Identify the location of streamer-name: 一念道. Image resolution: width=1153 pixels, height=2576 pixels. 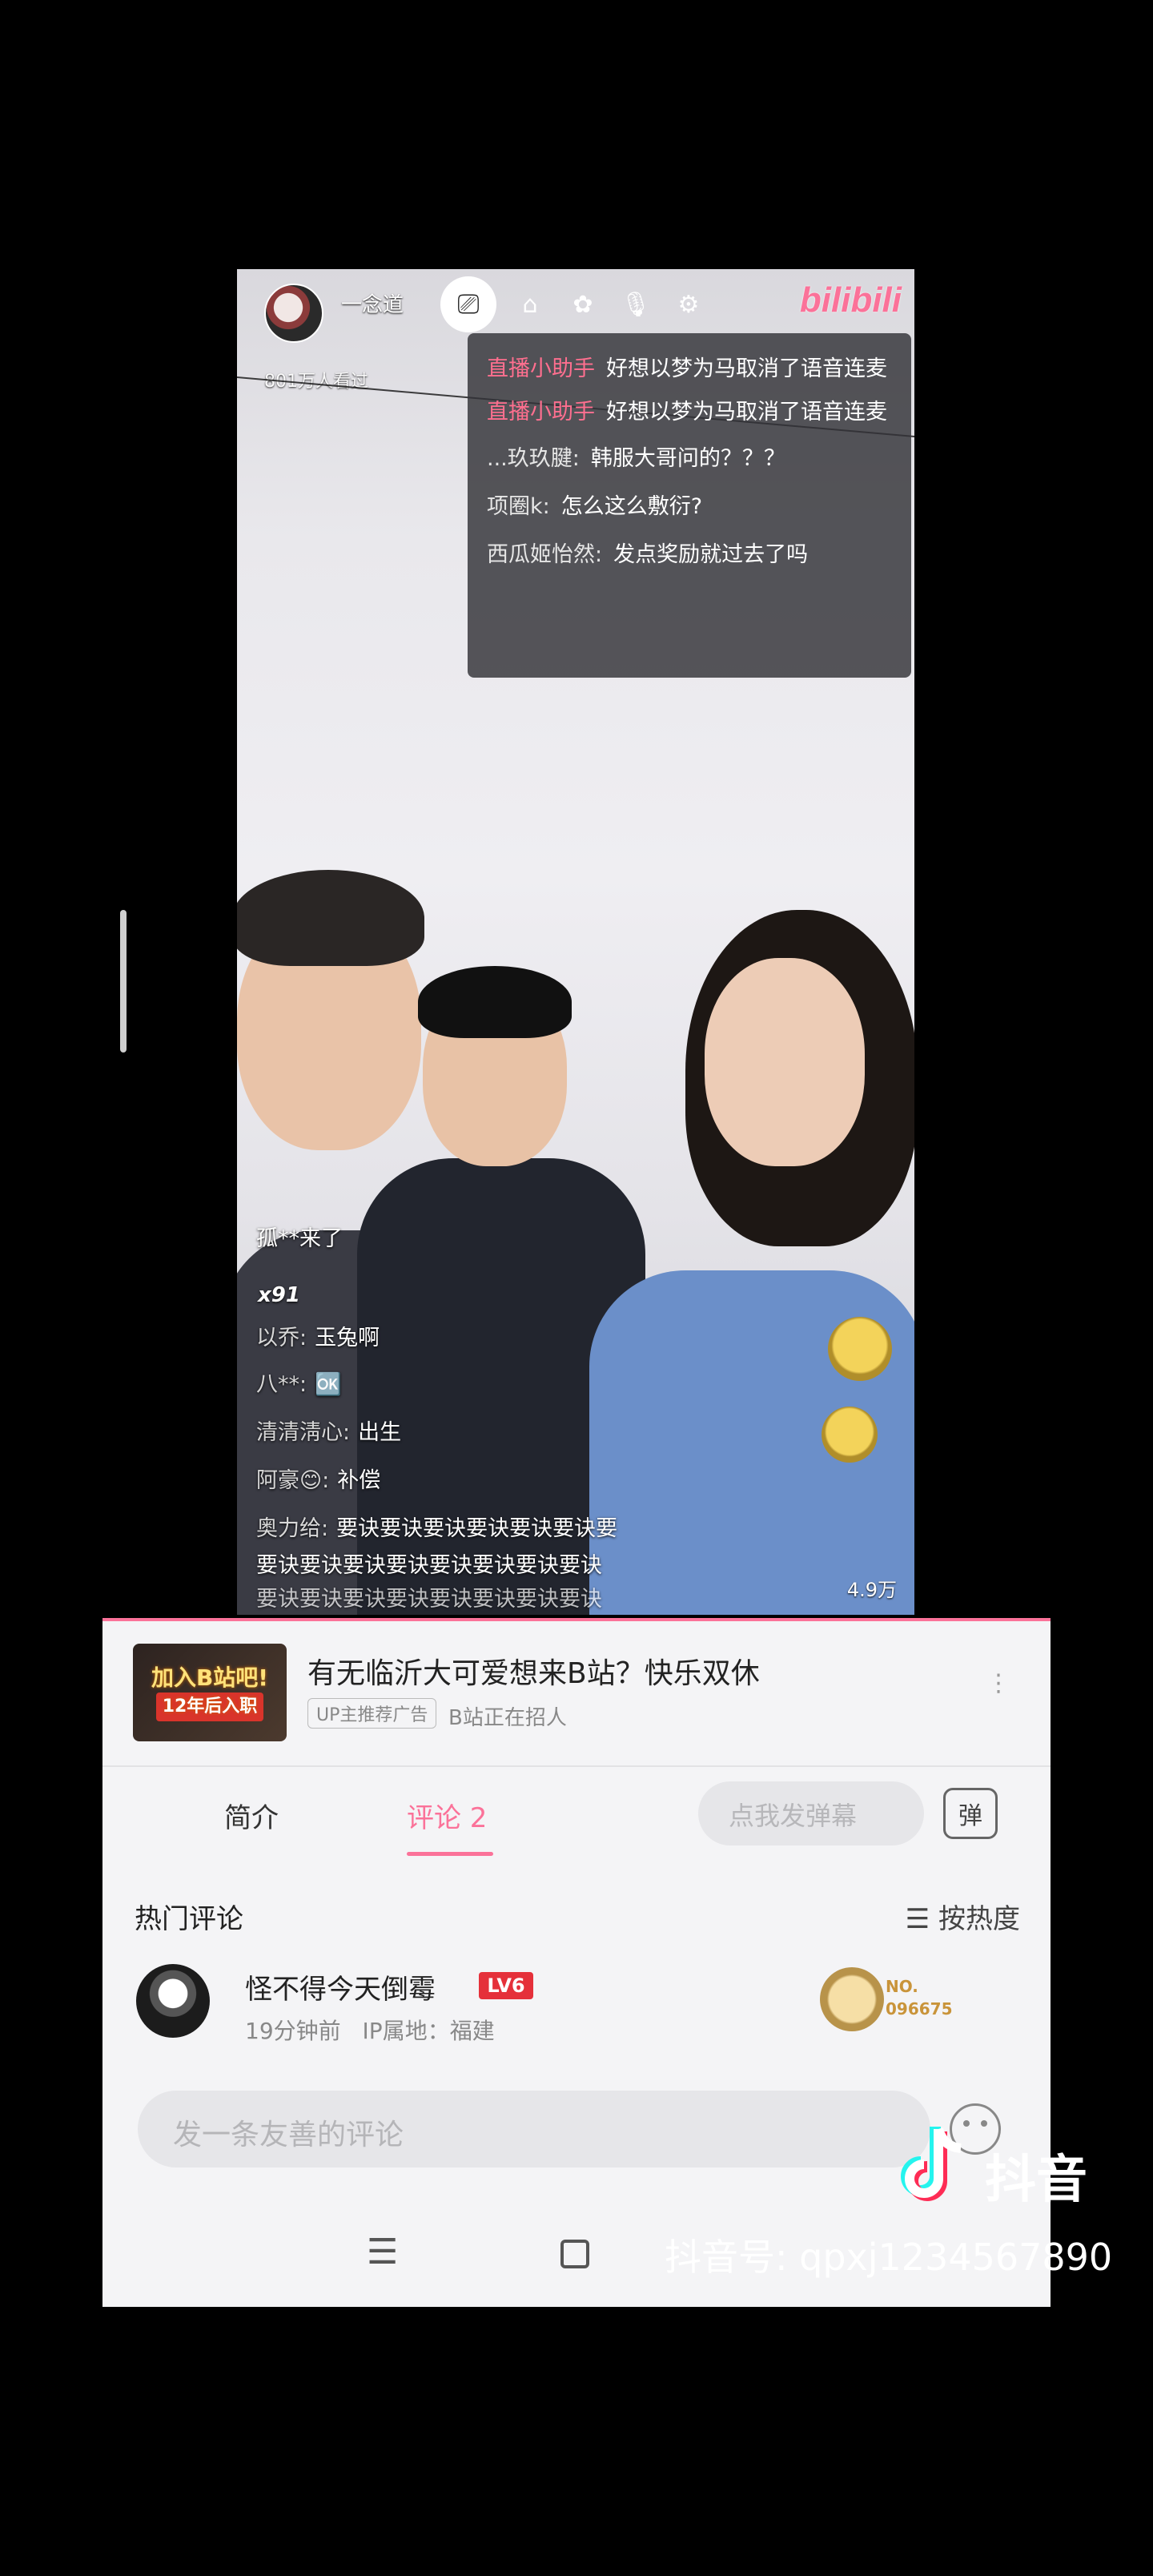
(373, 303).